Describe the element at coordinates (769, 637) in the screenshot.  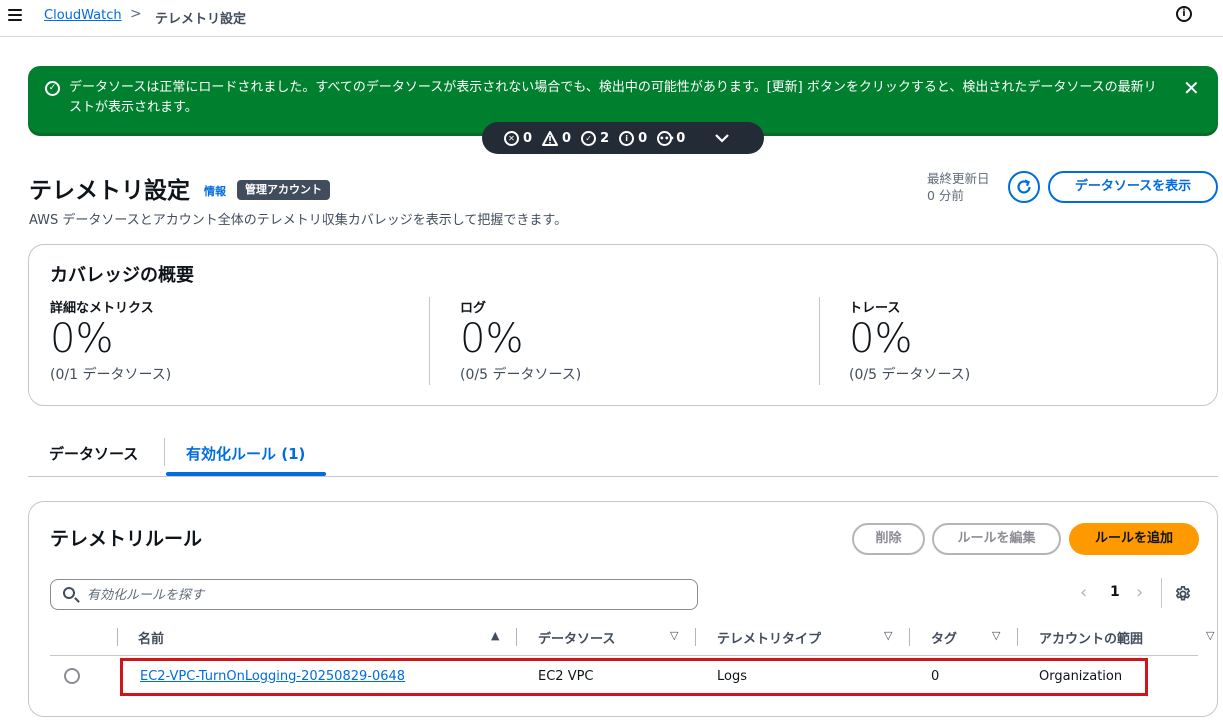
I see `column-telemetry-type: テレメトリタイプ` at that location.